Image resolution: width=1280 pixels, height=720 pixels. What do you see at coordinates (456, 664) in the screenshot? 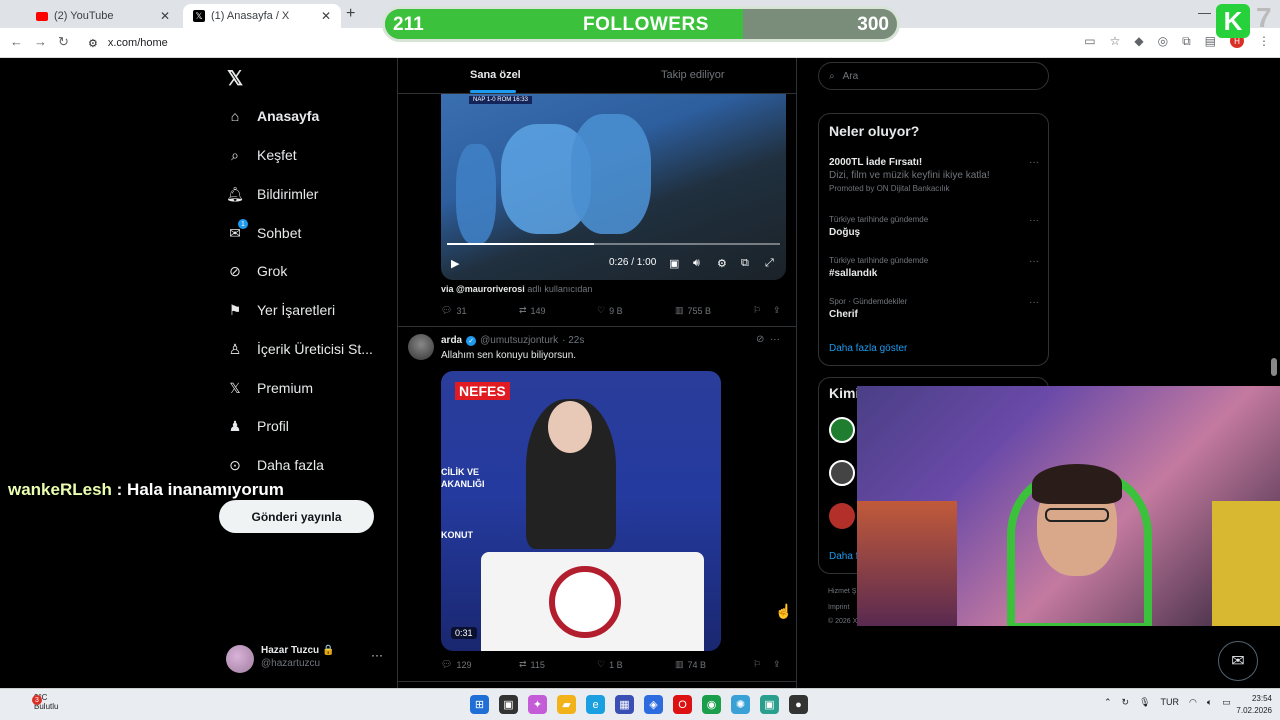
I see `reply-button: 💬︎ 129` at bounding box center [456, 664].